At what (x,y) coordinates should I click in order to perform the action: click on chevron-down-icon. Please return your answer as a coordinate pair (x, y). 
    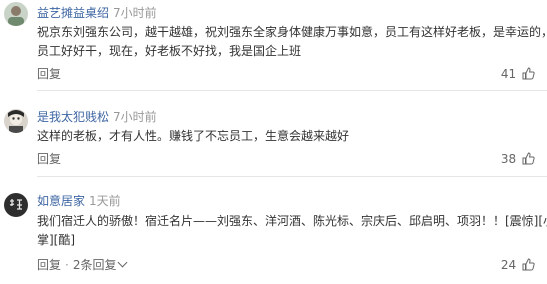
    Looking at the image, I should click on (123, 262).